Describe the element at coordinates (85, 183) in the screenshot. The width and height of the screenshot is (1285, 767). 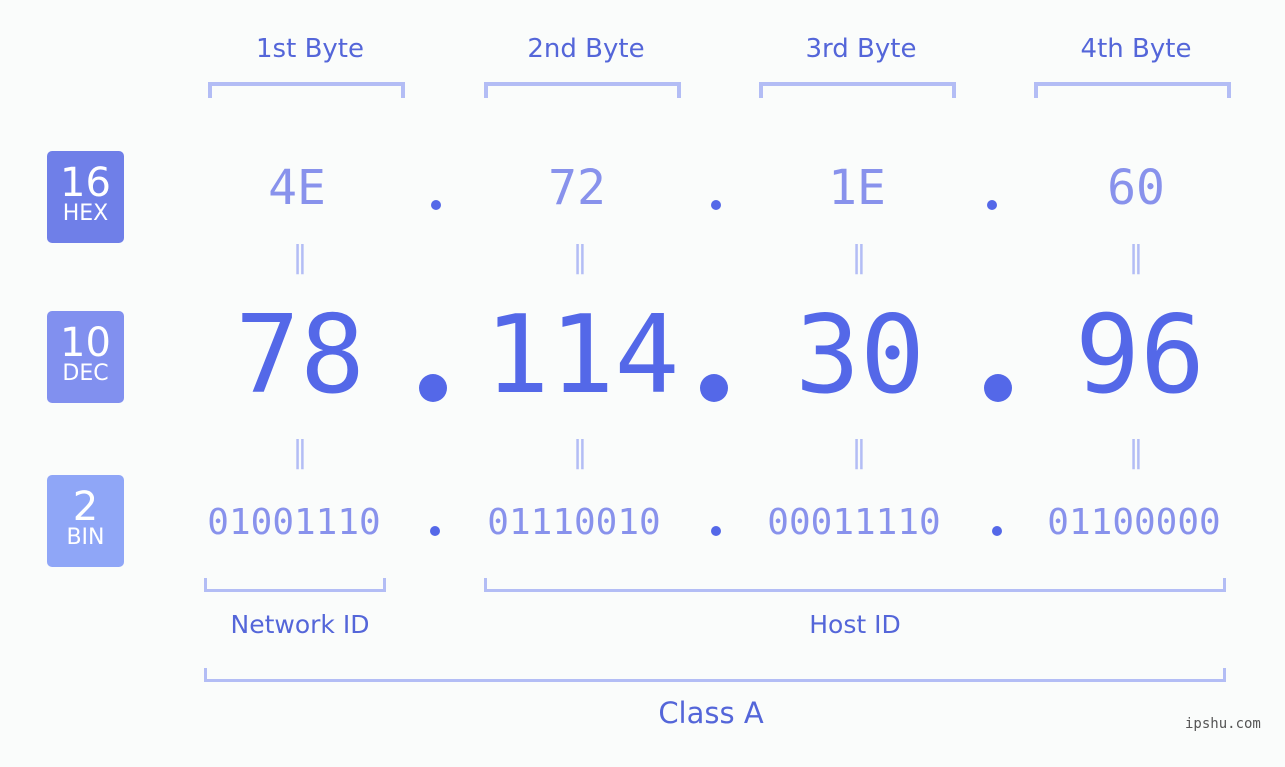
I see `hex-base-number: 16` at that location.